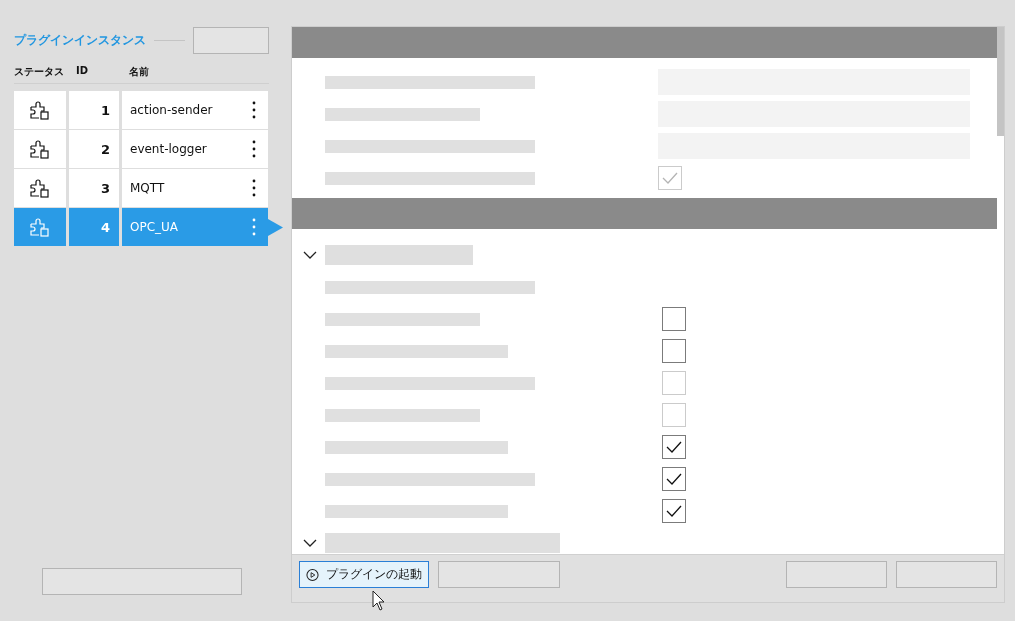  Describe the element at coordinates (80, 40) in the screenshot. I see `panel-title: プラグインインスタンス` at that location.